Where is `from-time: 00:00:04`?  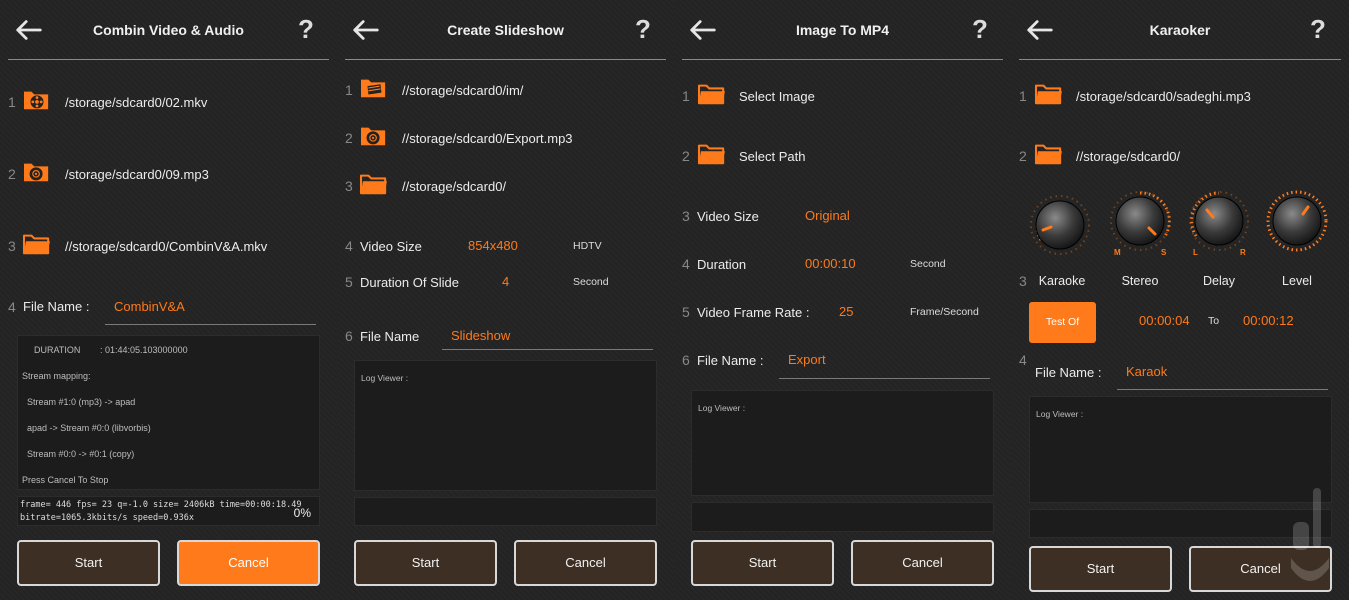 from-time: 00:00:04 is located at coordinates (1164, 320).